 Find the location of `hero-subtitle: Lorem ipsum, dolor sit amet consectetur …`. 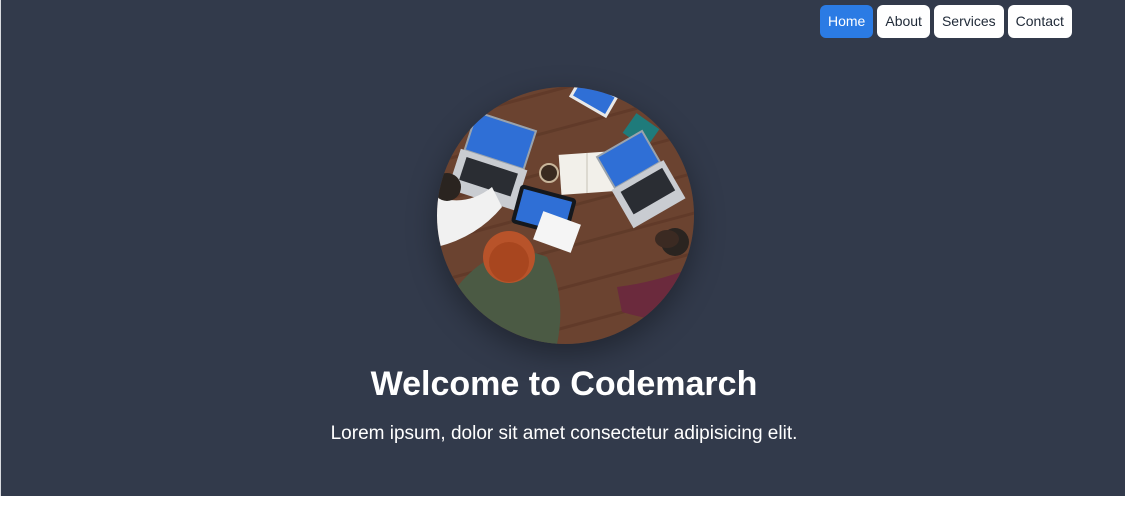

hero-subtitle: Lorem ipsum, dolor sit amet consectetur … is located at coordinates (564, 433).